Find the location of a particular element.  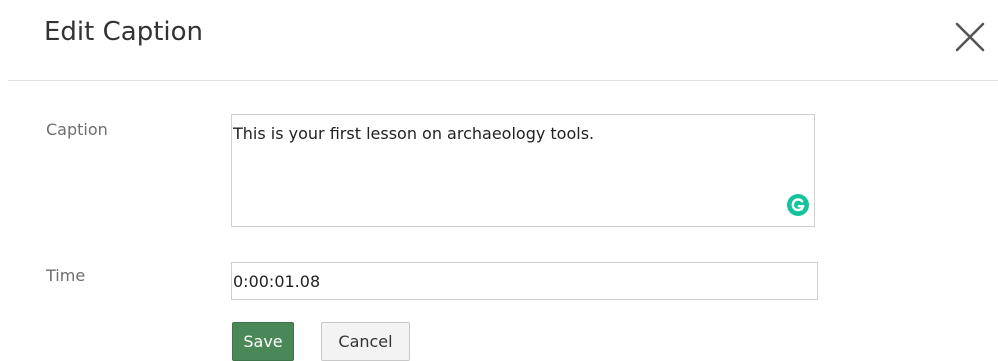

close-icon is located at coordinates (970, 37).